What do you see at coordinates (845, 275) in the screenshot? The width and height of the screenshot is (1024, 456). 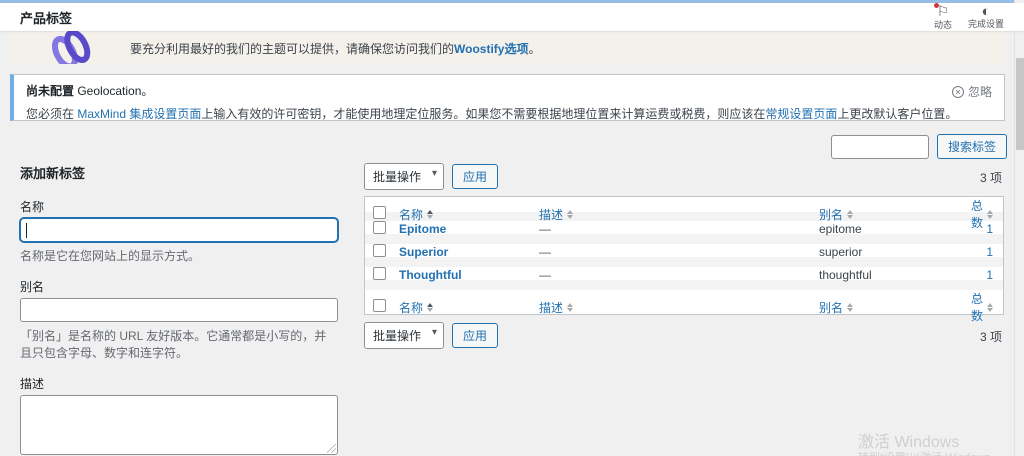 I see `tag-slug: thoughtful` at bounding box center [845, 275].